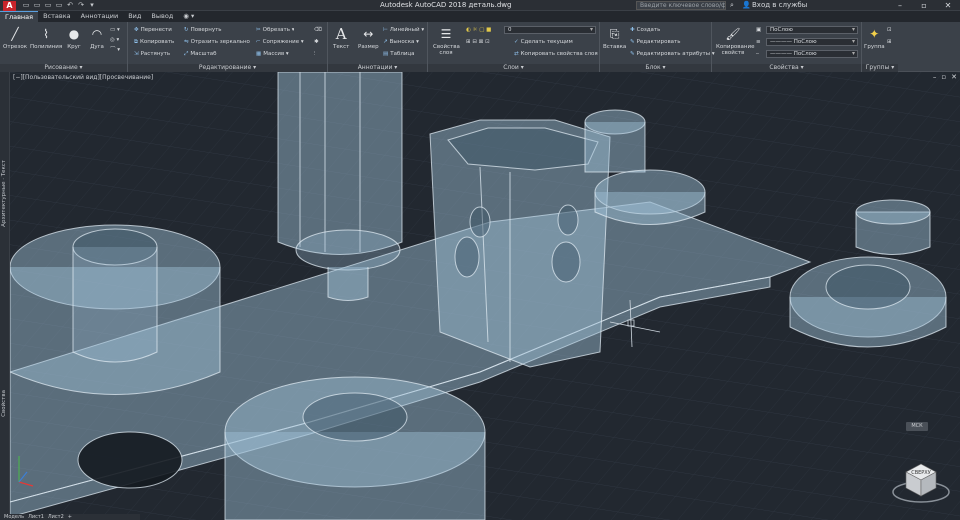 This screenshot has width=960, height=520. I want to click on line-button: ╱ Отрезок, so click(15, 38).